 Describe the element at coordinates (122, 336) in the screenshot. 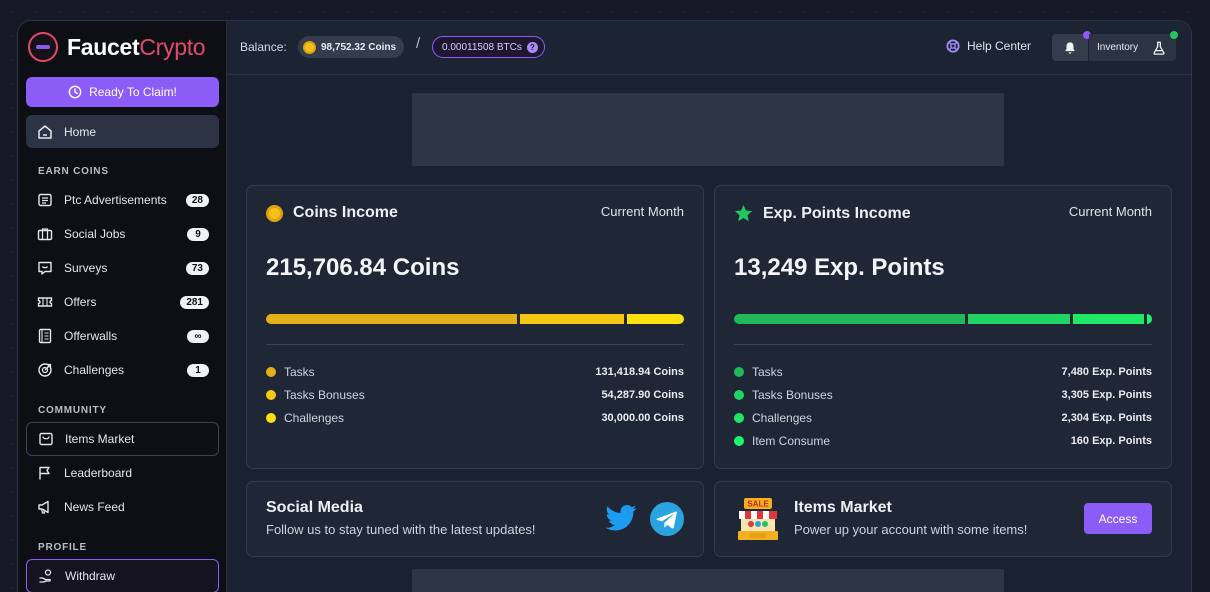

I see `sidebar-item-offerwalls: Offerwalls ∞` at that location.